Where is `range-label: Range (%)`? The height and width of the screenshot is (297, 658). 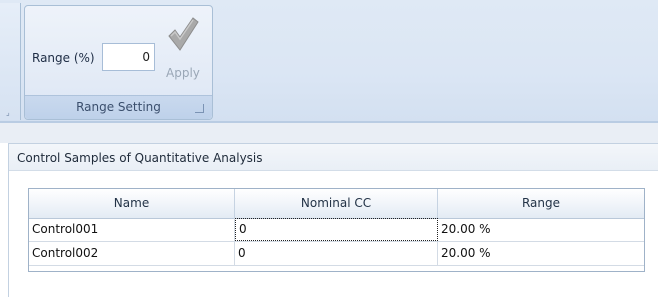 range-label: Range (%) is located at coordinates (63, 58).